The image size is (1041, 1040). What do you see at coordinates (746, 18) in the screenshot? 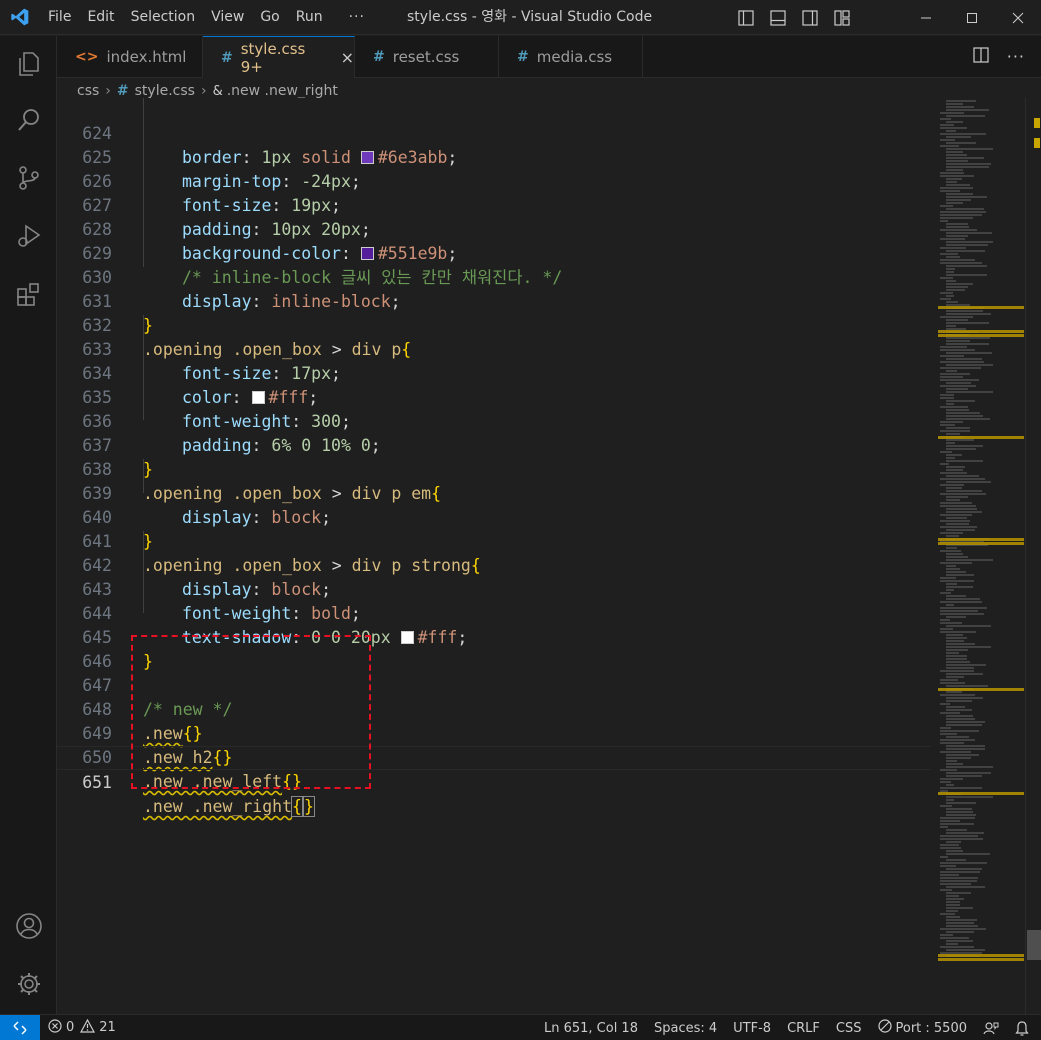
I see `toggle-primary-sidebar-icon` at bounding box center [746, 18].